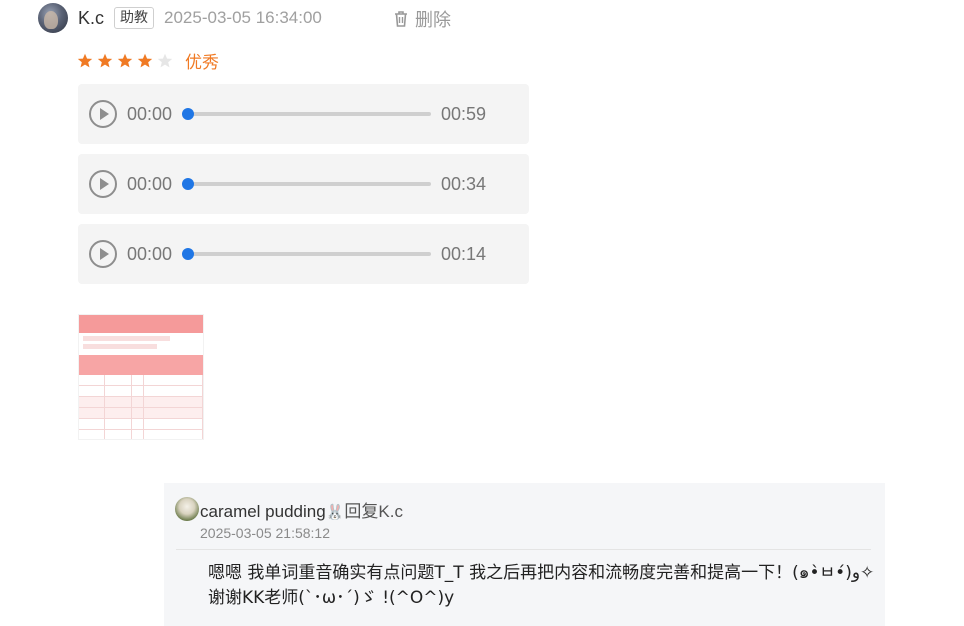 The width and height of the screenshot is (964, 626). What do you see at coordinates (263, 511) in the screenshot?
I see `reply-username: caramel pudding` at bounding box center [263, 511].